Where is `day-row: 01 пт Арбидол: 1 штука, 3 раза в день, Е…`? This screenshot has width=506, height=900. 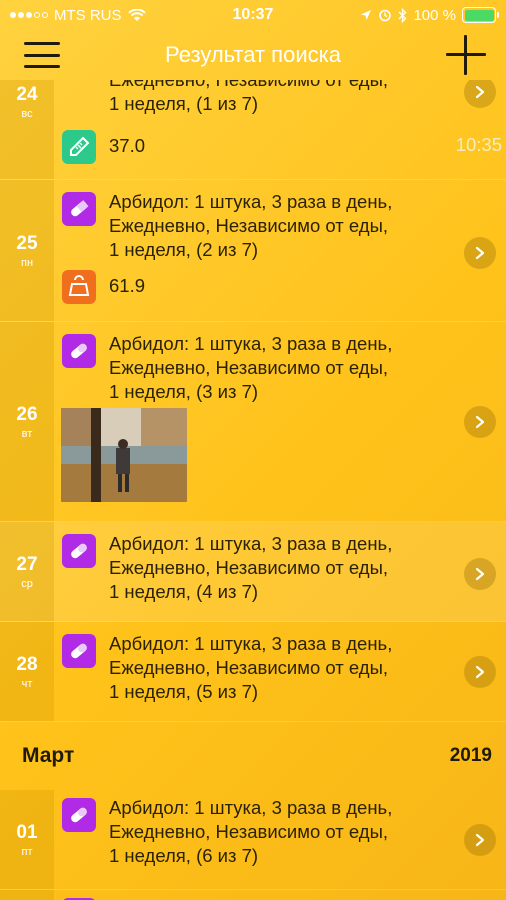
day-row: 01 пт Арбидол: 1 штука, 3 раза в день, Е… is located at coordinates (253, 840).